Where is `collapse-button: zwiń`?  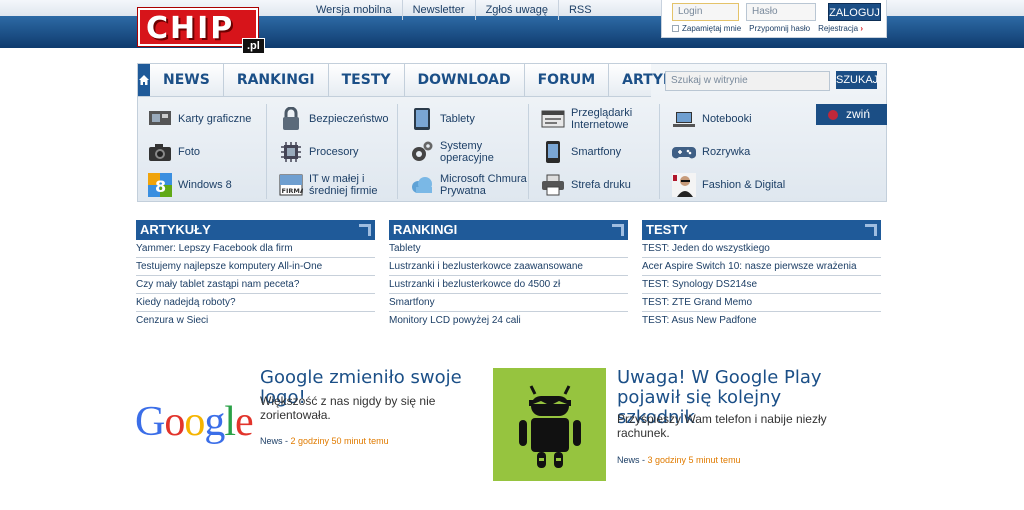 collapse-button: zwiń is located at coordinates (851, 114).